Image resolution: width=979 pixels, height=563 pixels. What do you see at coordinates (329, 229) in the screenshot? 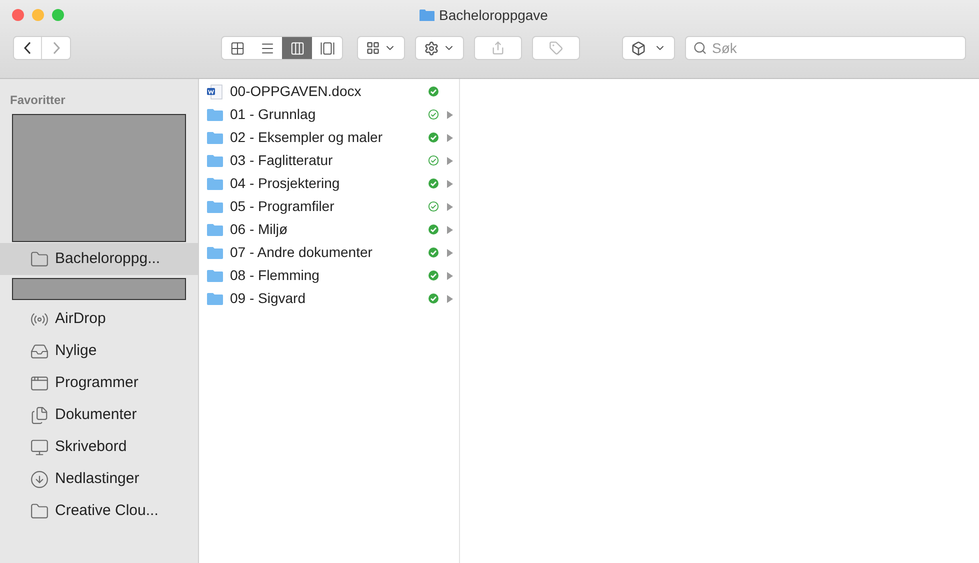
I see `file-row: 06 - Miljø` at bounding box center [329, 229].